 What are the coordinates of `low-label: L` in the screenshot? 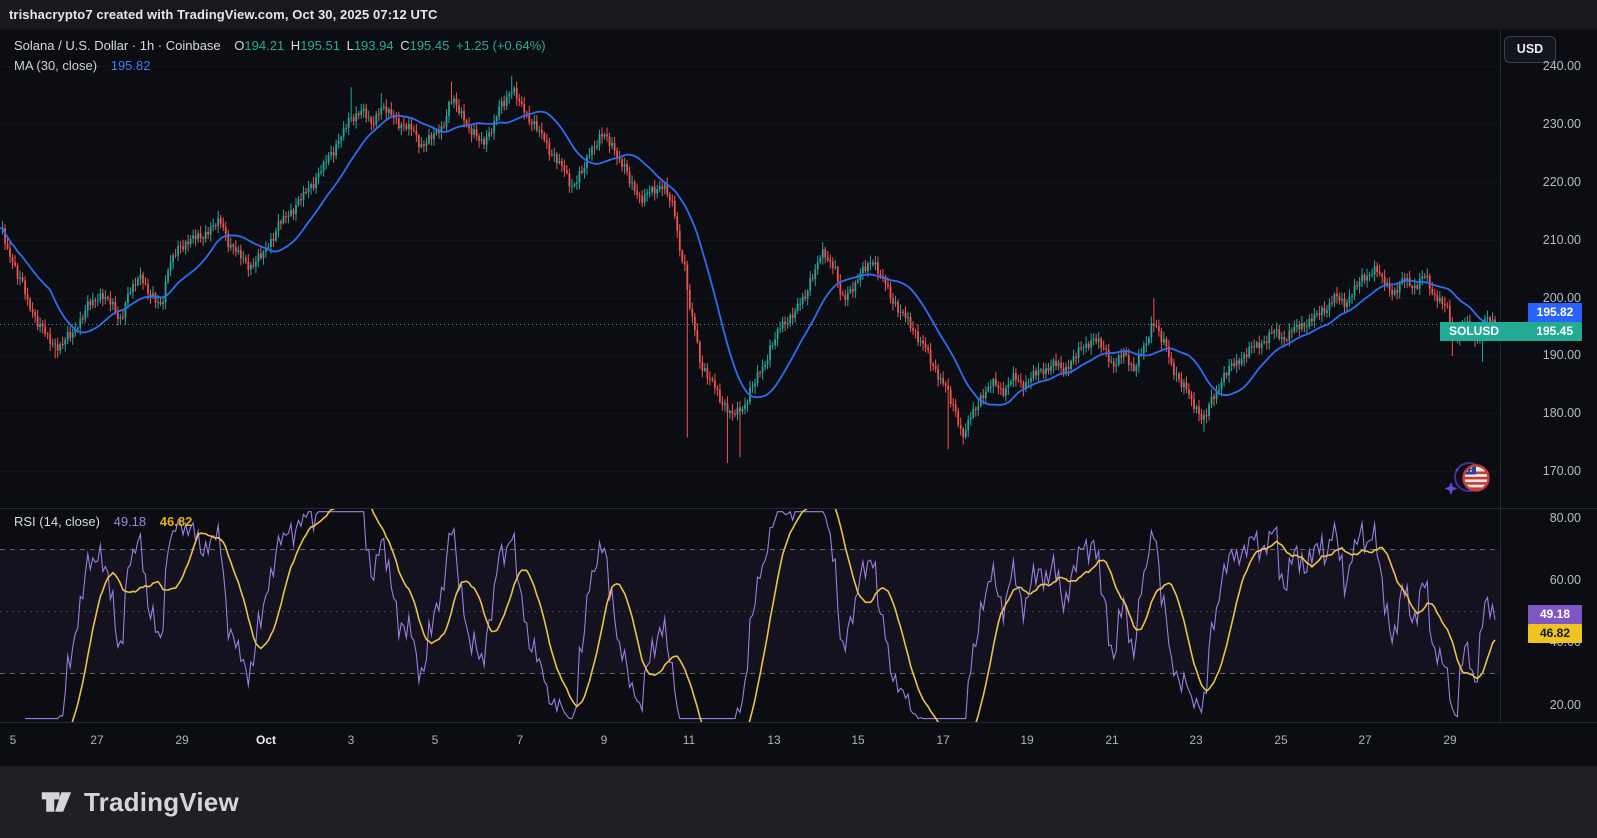 It's located at (350, 45).